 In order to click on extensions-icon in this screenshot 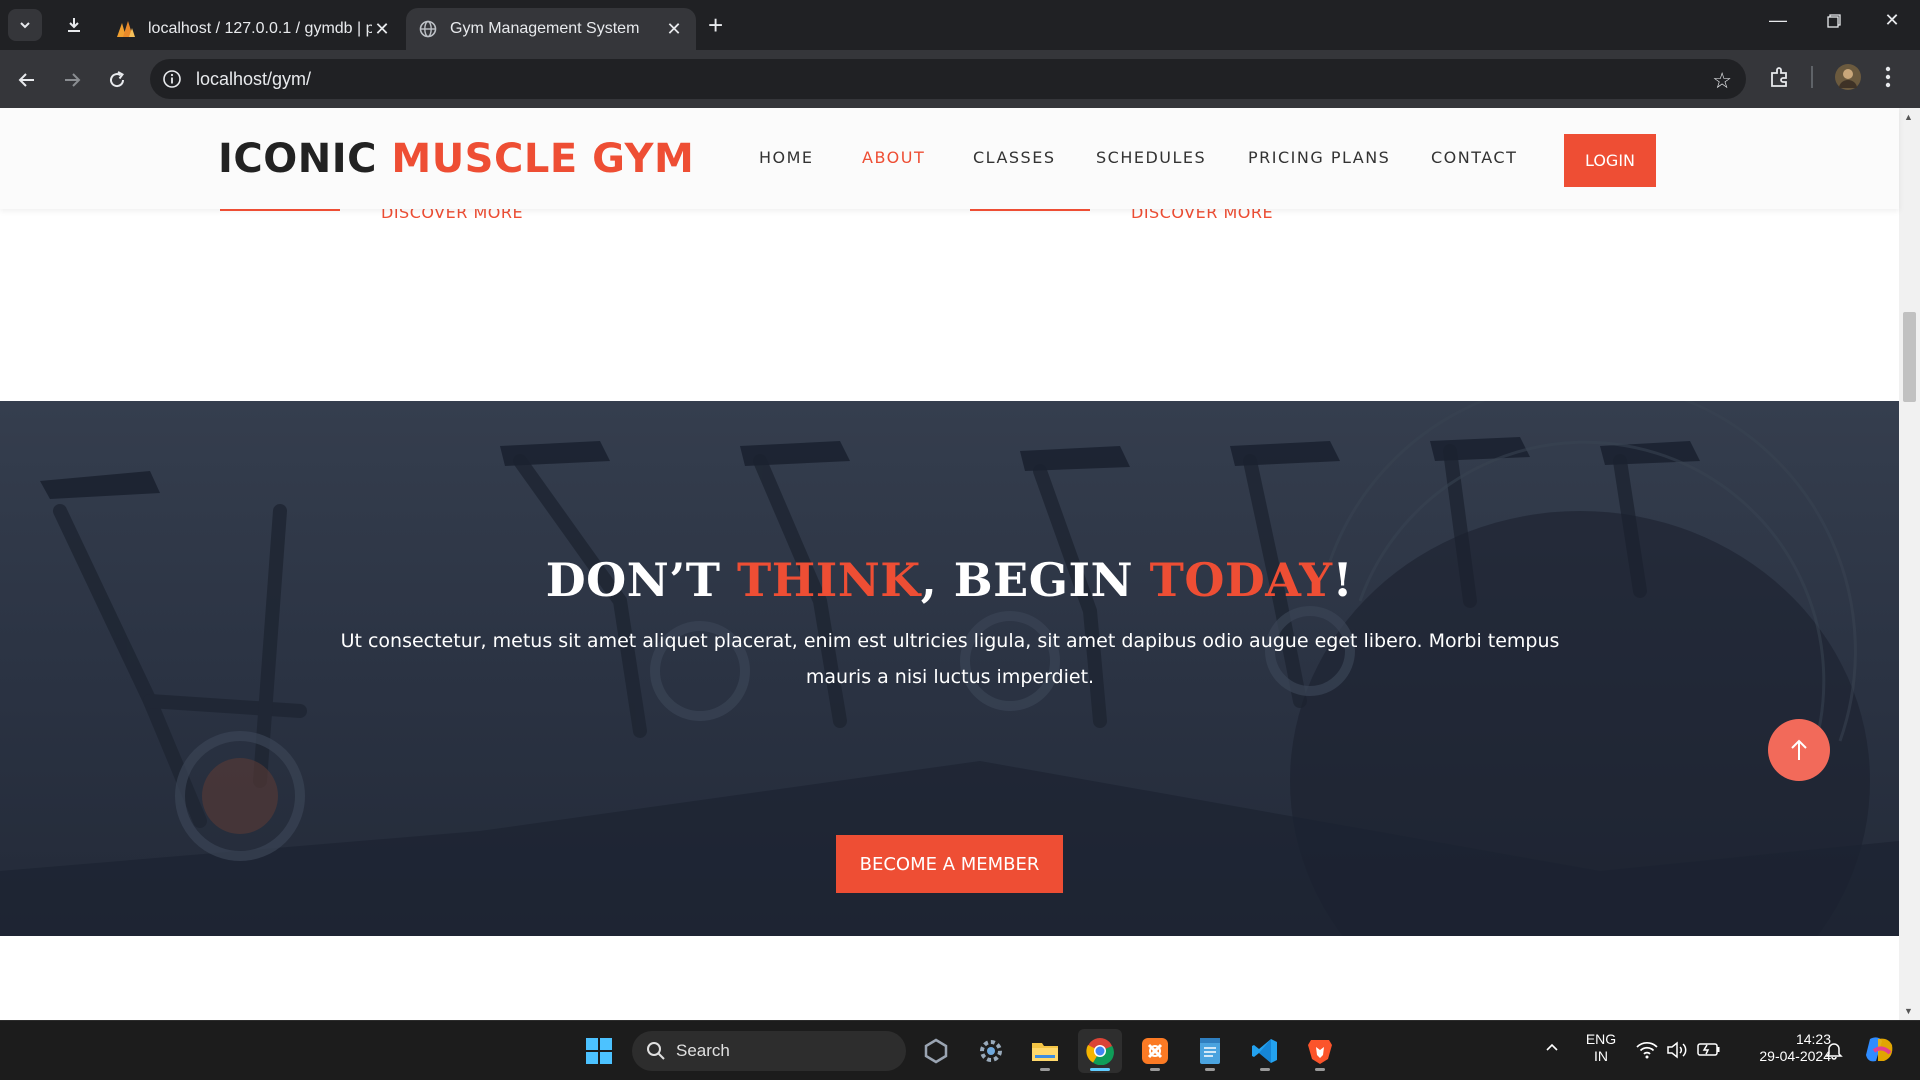, I will do `click(1780, 79)`.